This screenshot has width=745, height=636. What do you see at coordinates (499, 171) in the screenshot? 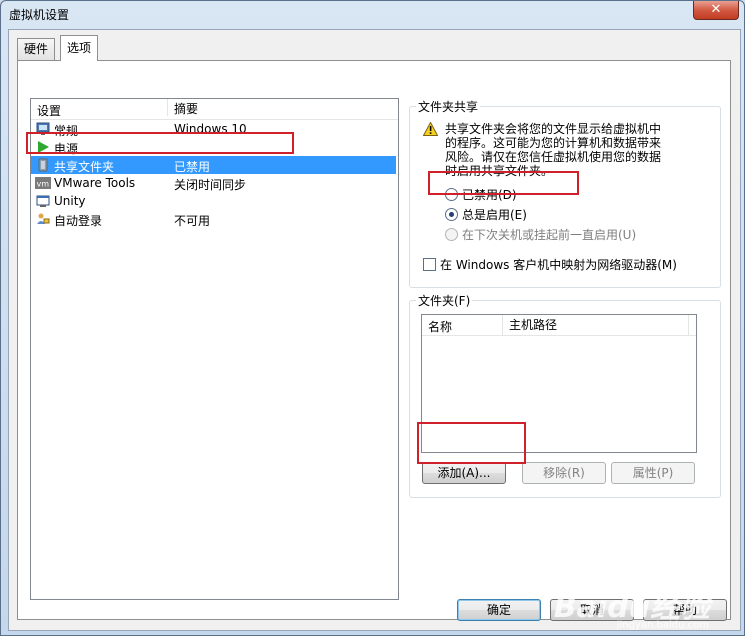
I see `warning-line: 时启用共享文件夹。` at bounding box center [499, 171].